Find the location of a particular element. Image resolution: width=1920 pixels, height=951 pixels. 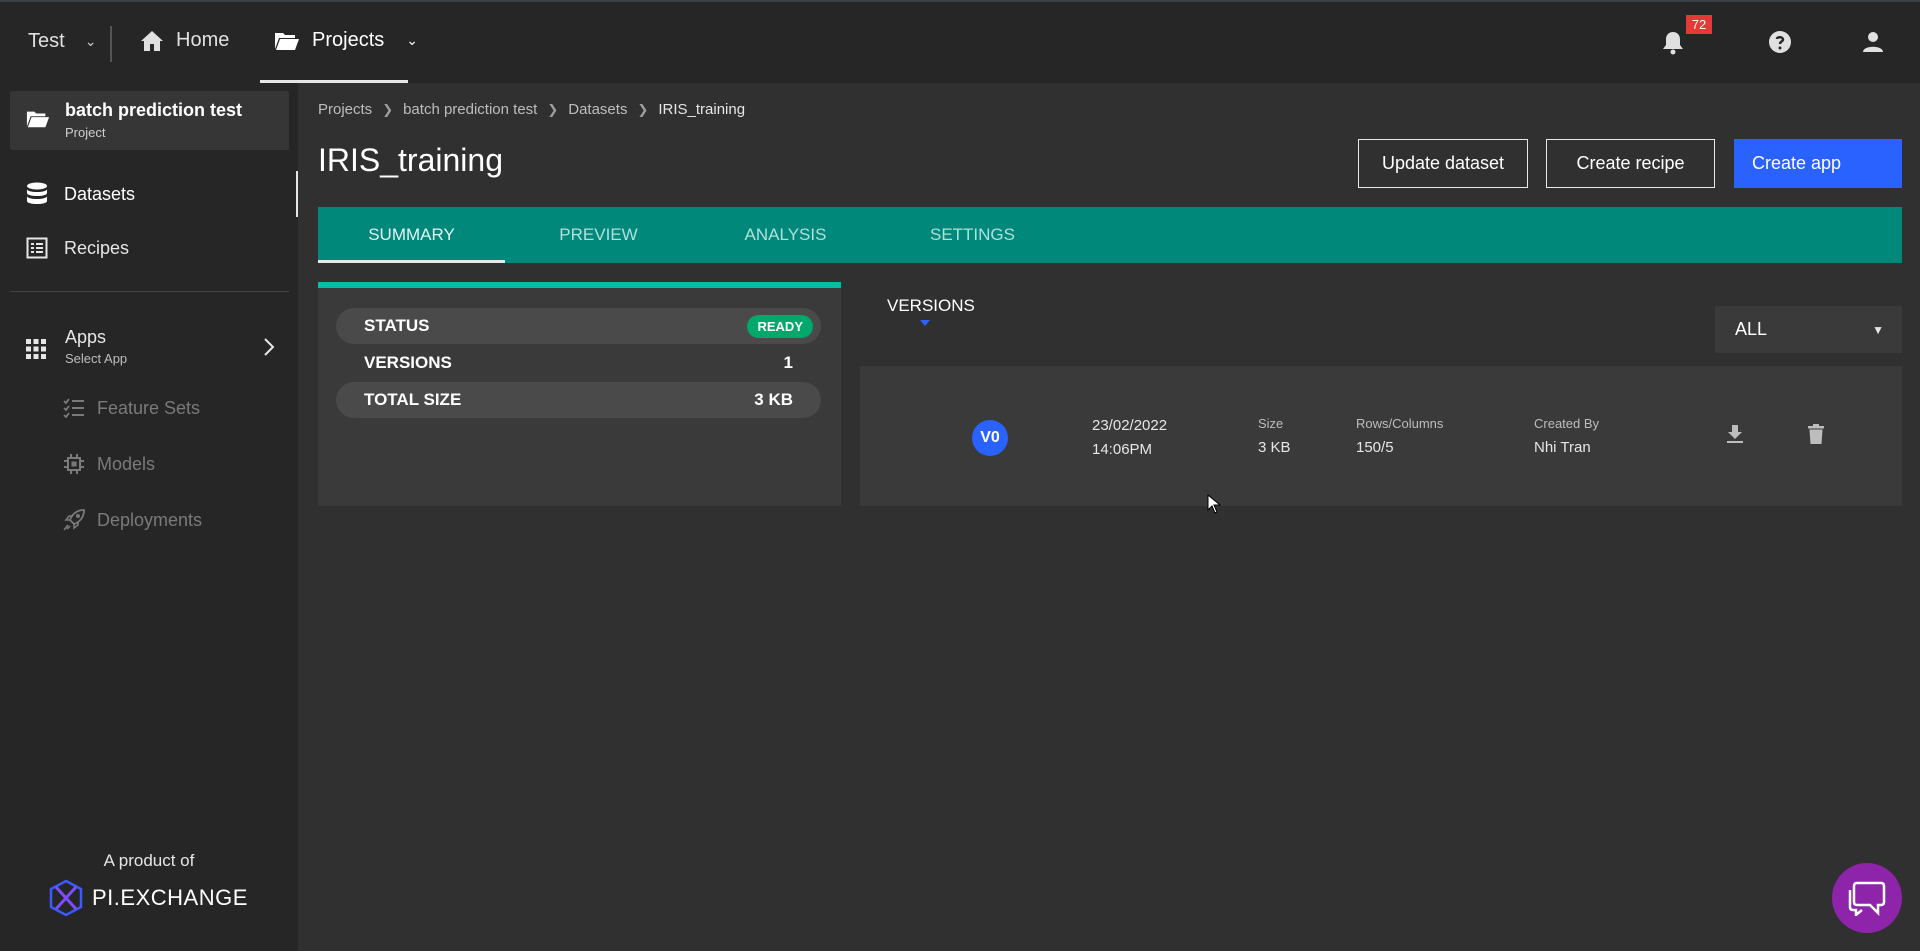

tab-preview: PREVIEW is located at coordinates (598, 235).